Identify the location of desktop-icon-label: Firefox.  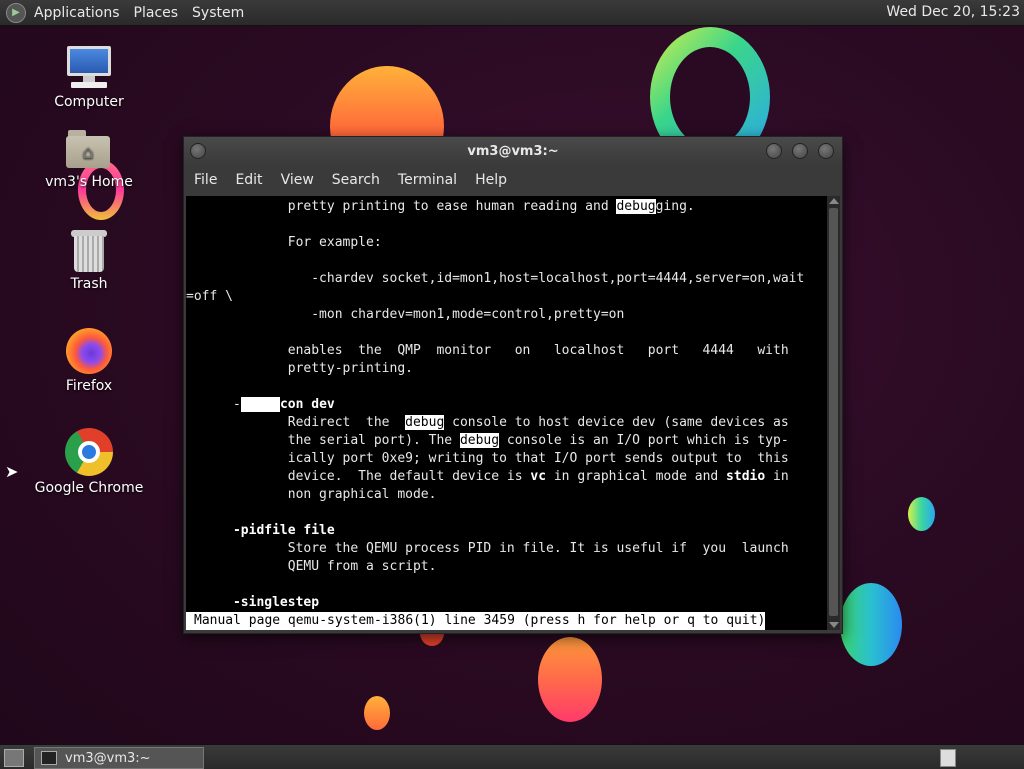
(89, 386).